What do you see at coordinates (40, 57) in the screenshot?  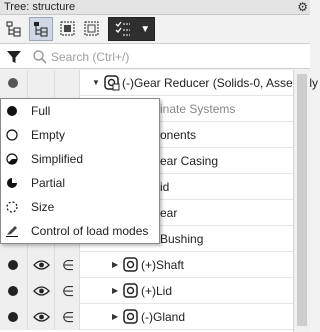 I see `magnifier-icon` at bounding box center [40, 57].